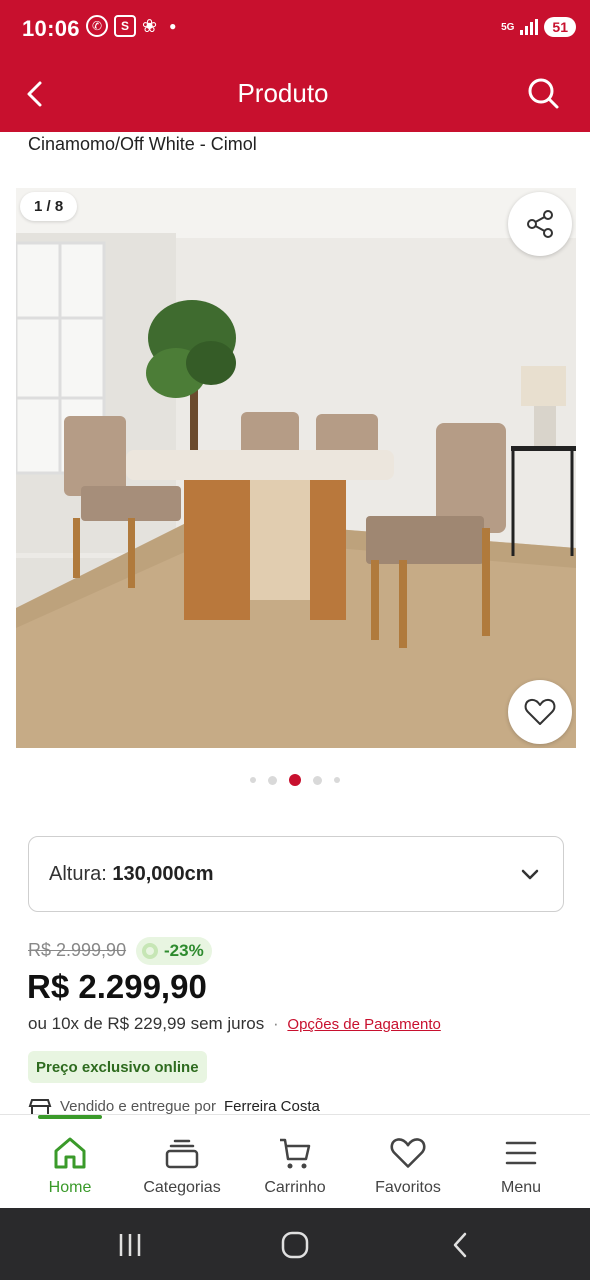  I want to click on more-notifications-icon: ●, so click(173, 26).